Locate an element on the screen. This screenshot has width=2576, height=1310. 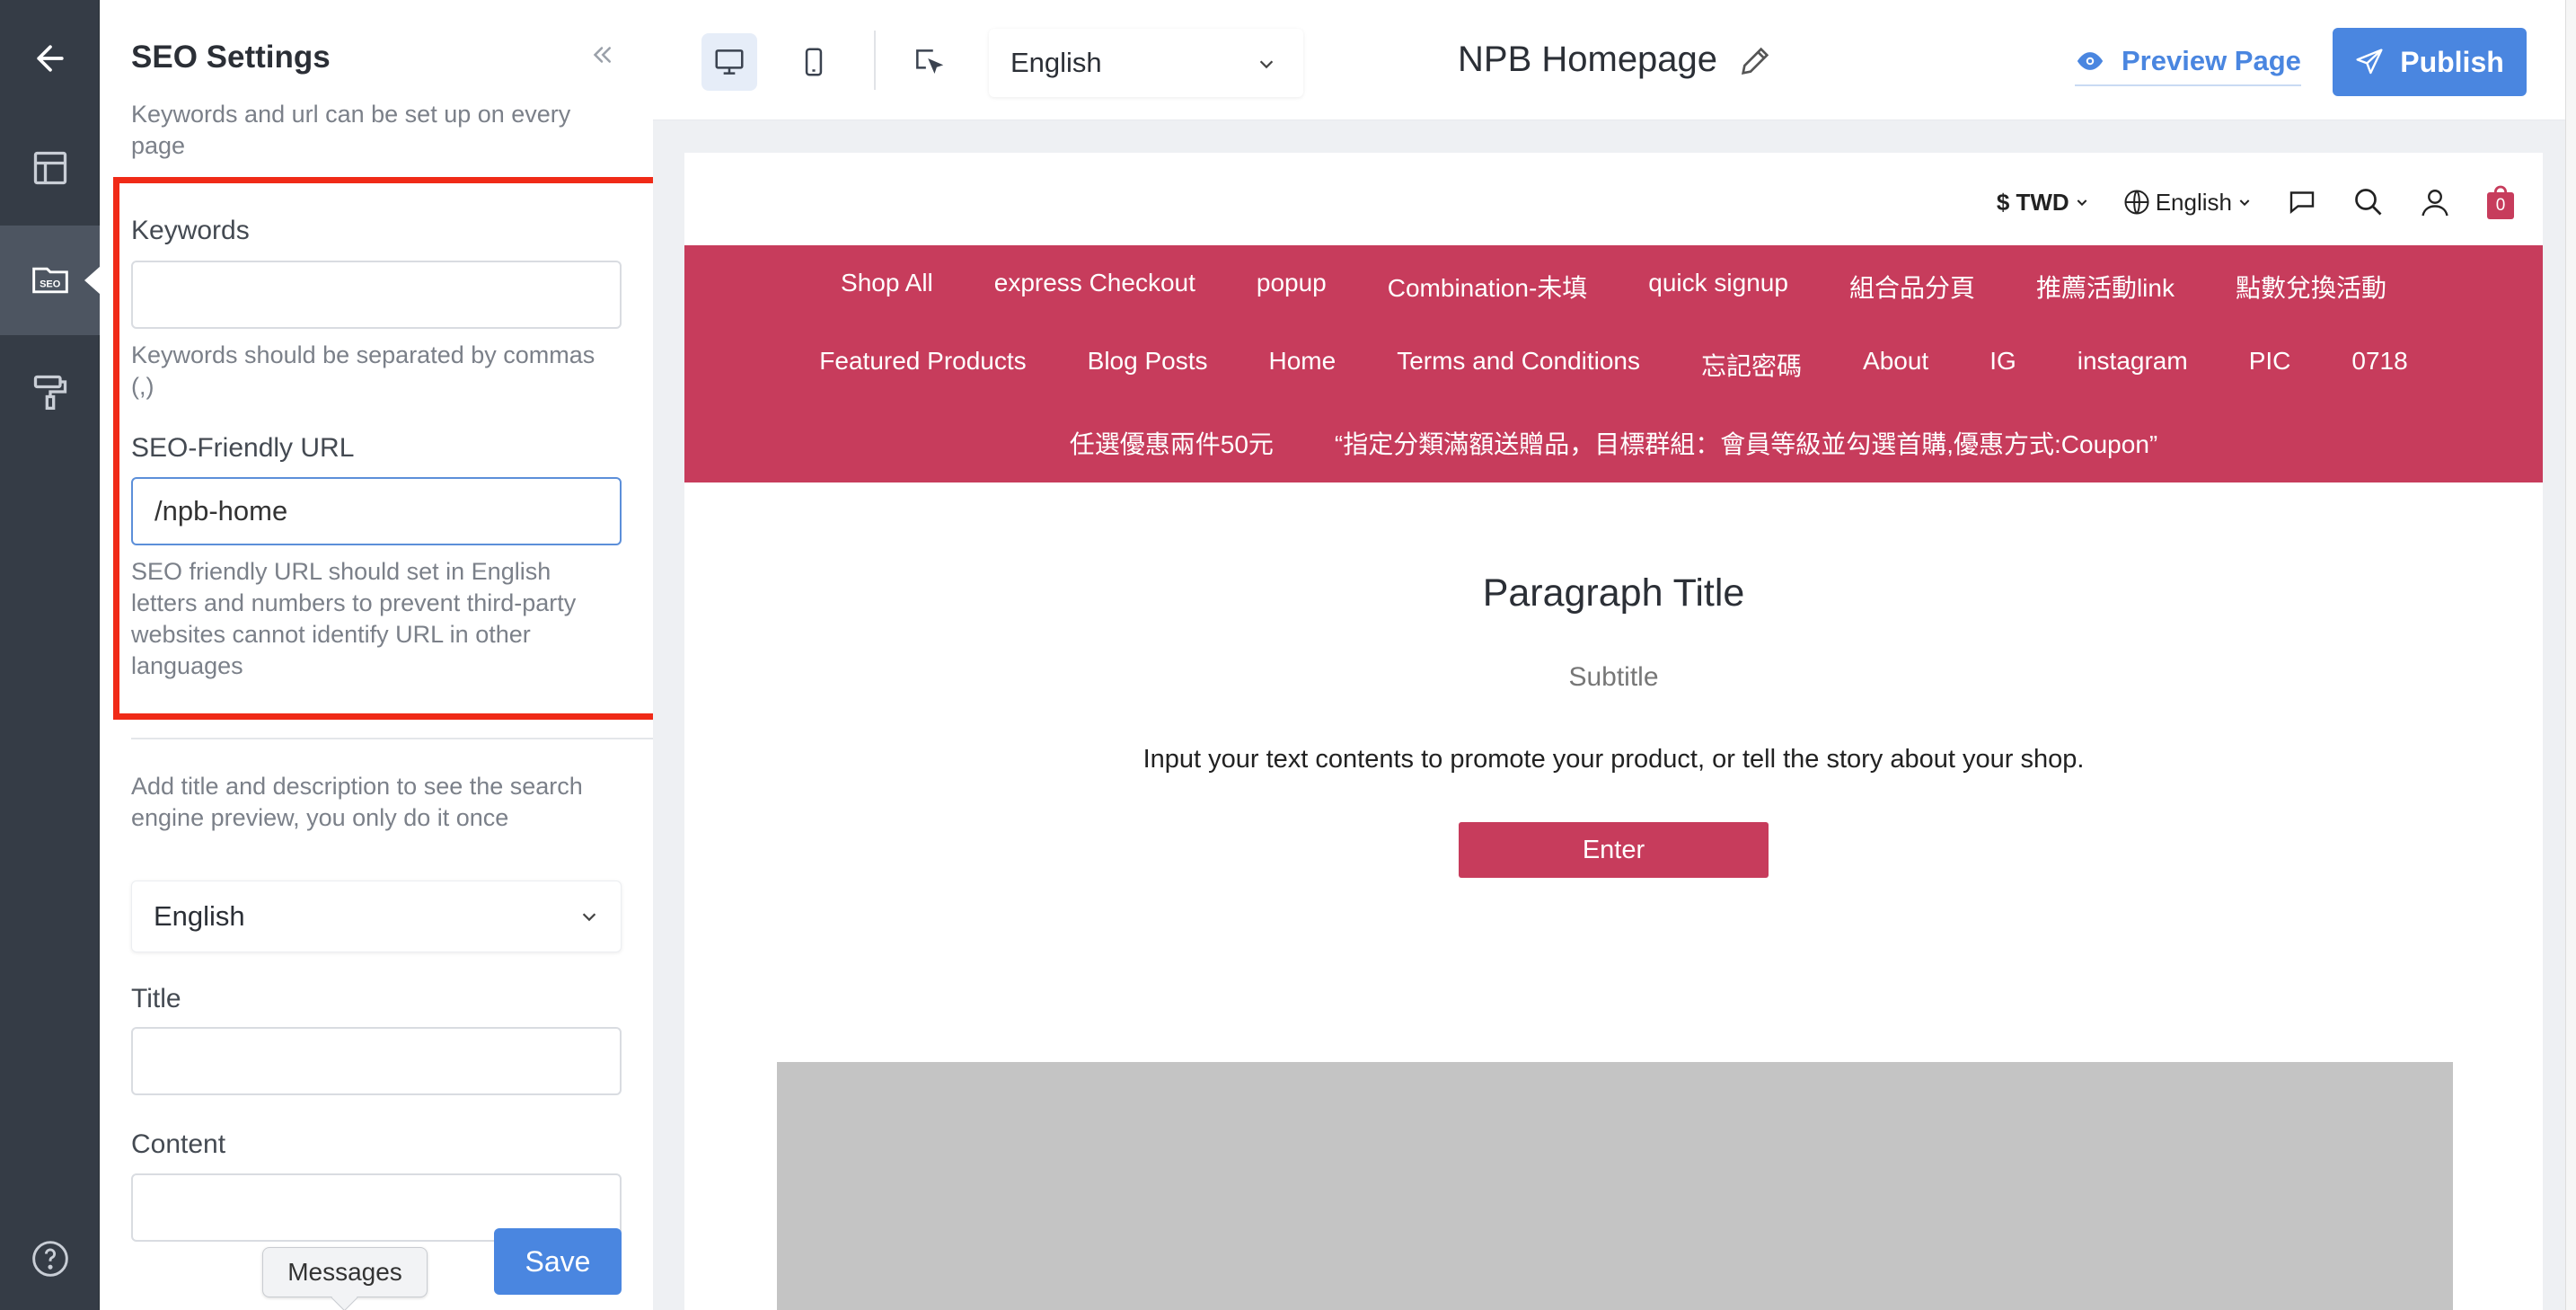
left-rail: SEO is located at coordinates (50, 655).